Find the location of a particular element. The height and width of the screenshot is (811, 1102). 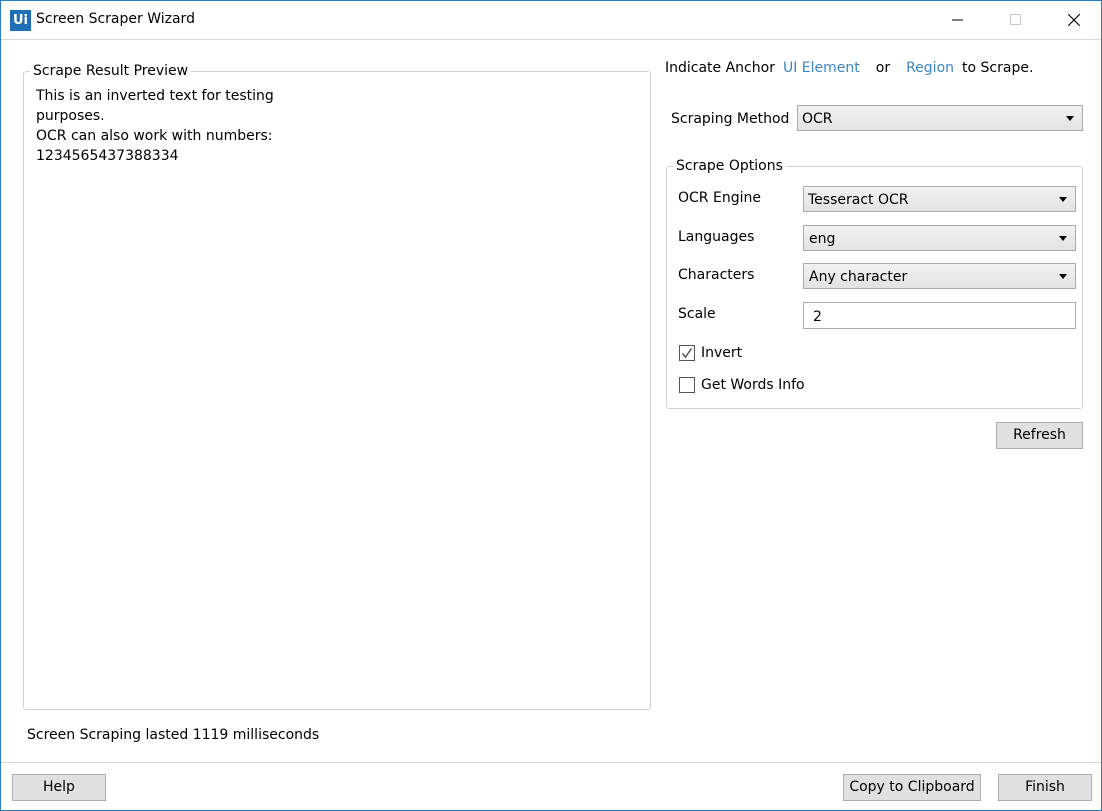

scraping-method-label: Scraping Method is located at coordinates (730, 119).